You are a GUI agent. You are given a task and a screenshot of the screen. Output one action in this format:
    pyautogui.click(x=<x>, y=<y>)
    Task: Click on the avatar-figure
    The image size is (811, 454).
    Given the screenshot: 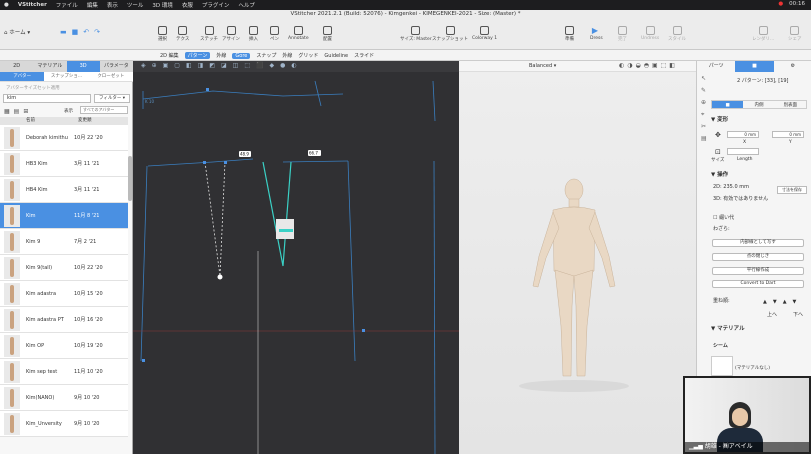 What is the action you would take?
    pyautogui.click(x=574, y=286)
    